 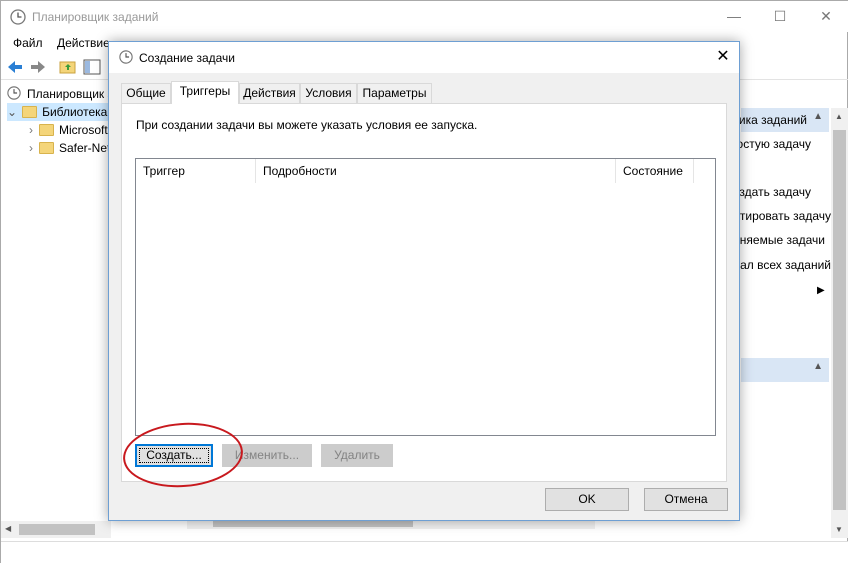 What do you see at coordinates (83, 130) in the screenshot?
I see `tree-microsoft-label: Microsoft` at bounding box center [83, 130].